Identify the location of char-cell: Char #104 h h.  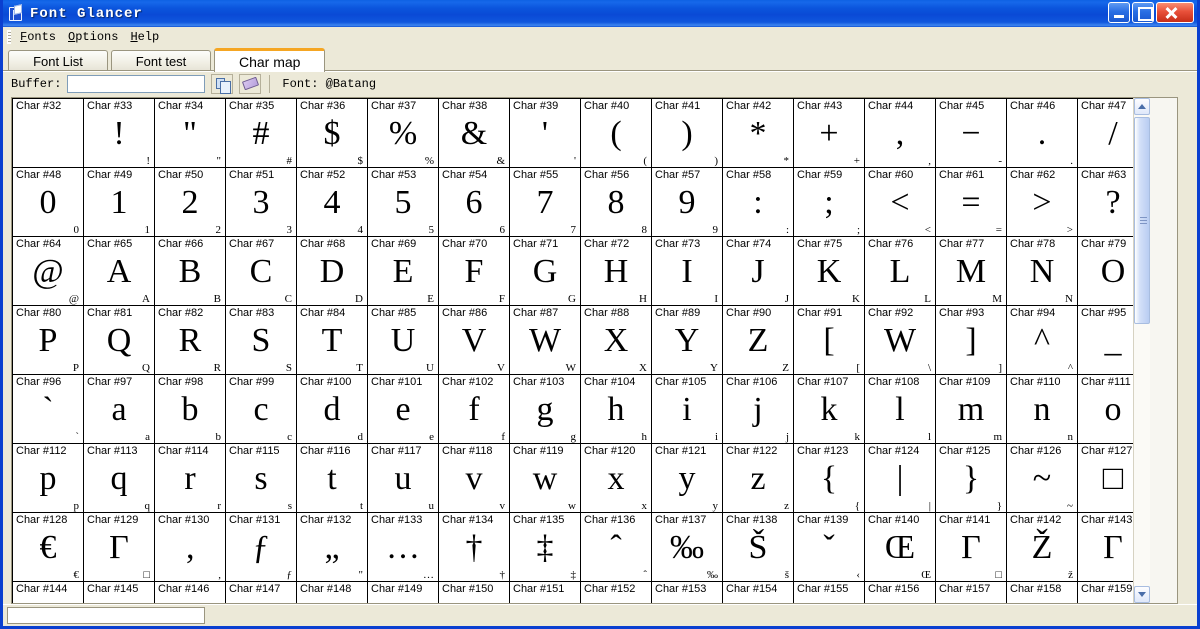
(616, 409).